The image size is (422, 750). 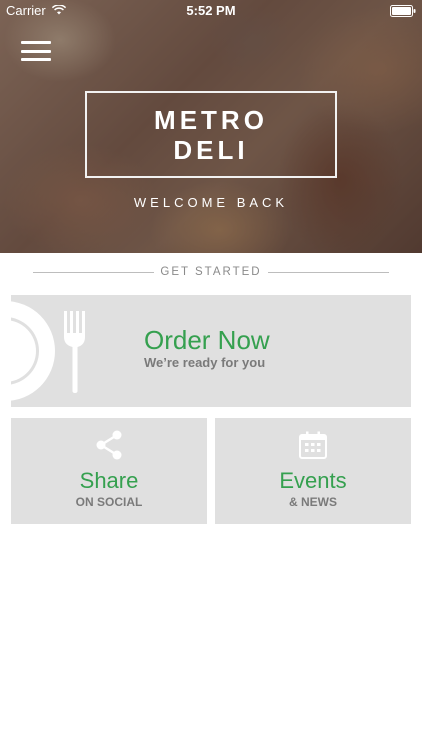 I want to click on events-subtitle: & NEWS, so click(x=313, y=502).